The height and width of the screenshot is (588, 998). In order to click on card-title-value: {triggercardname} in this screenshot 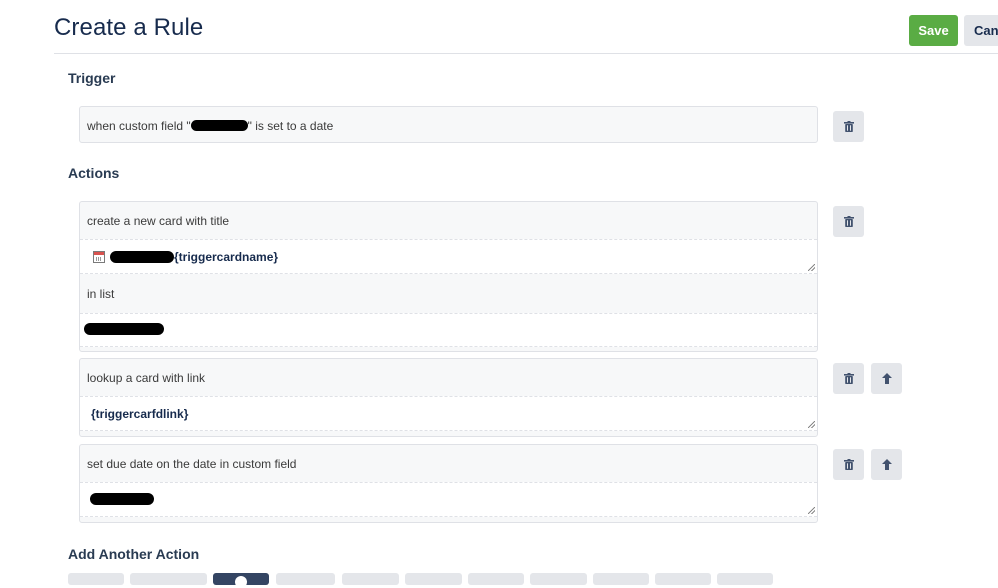, I will do `click(226, 257)`.